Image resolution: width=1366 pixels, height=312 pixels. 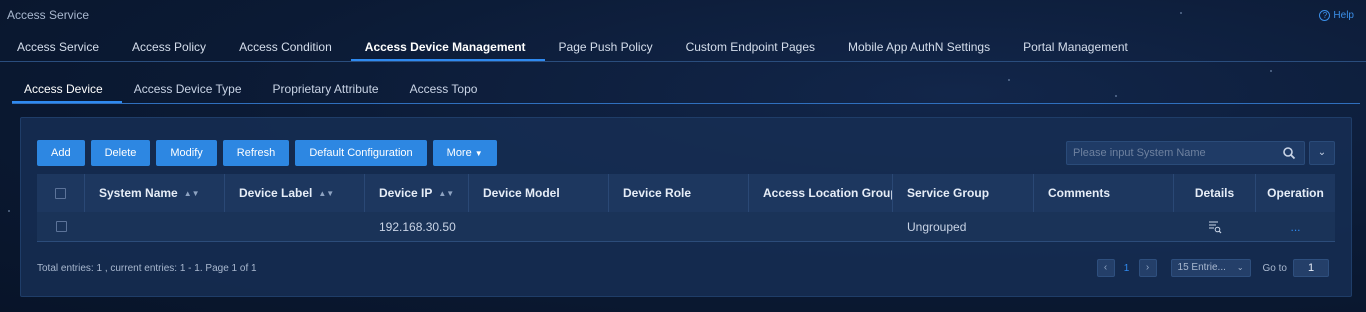 What do you see at coordinates (276, 193) in the screenshot?
I see `col-device-label-label: Device Label` at bounding box center [276, 193].